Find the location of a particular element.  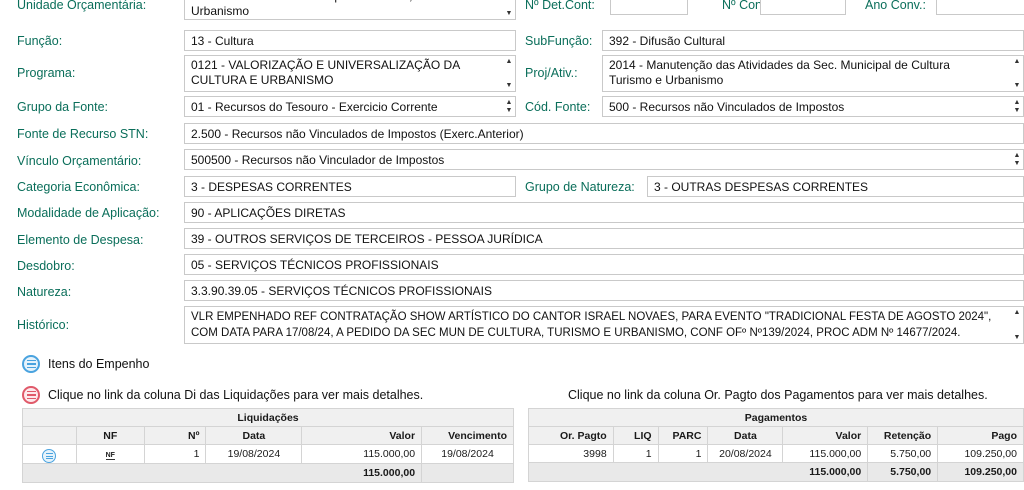

desdobro-label: Desdobro: is located at coordinates (46, 266).